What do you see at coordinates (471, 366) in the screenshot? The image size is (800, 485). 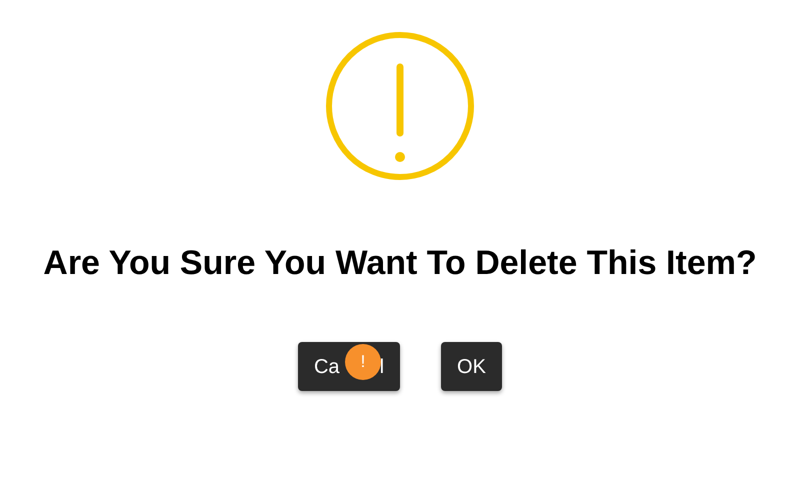 I see `ok-button: OK` at bounding box center [471, 366].